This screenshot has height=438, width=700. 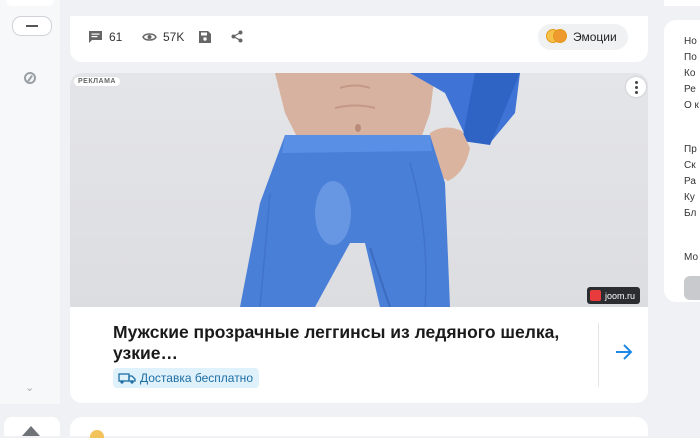 I want to click on share-icon, so click(x=237, y=36).